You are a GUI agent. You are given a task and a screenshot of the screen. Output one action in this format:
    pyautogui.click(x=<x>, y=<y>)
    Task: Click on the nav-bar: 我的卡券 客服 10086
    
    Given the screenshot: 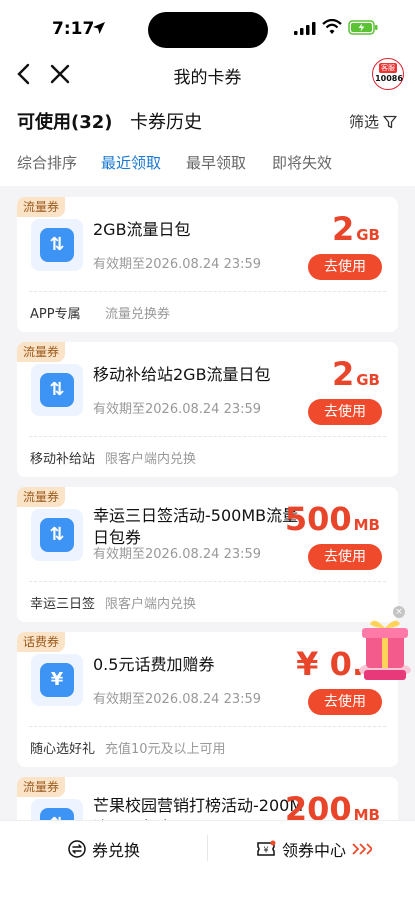 What is the action you would take?
    pyautogui.click(x=207, y=74)
    